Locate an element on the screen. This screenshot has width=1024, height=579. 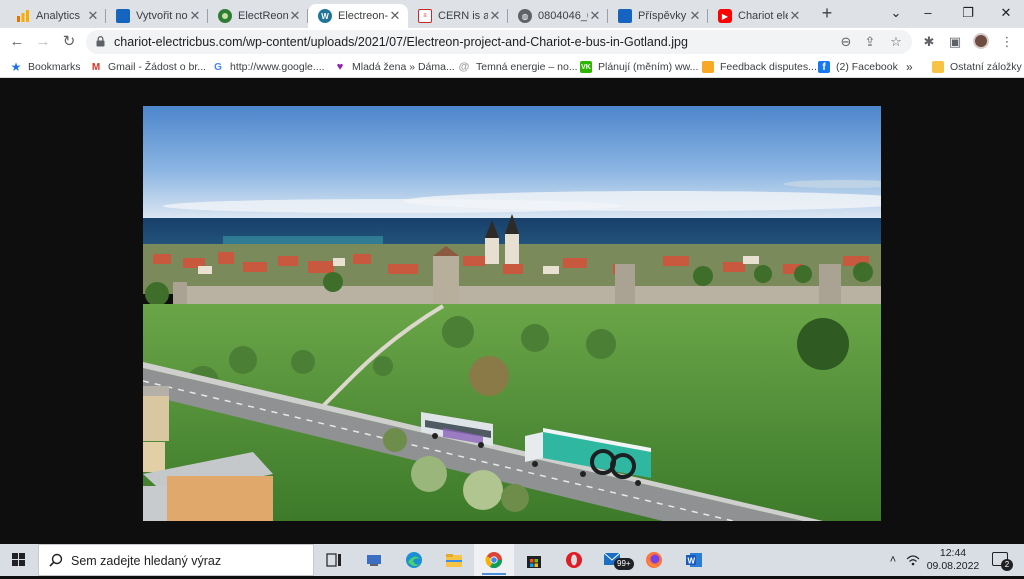
star-icon: ★ is located at coordinates (16, 67).